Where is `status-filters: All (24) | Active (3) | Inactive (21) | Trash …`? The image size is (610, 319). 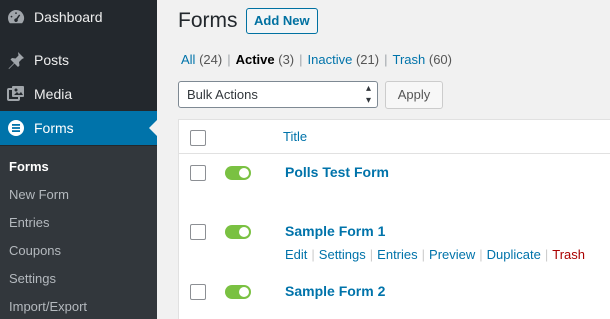
status-filters: All (24) | Active (3) | Inactive (21) | Trash … is located at coordinates (316, 59).